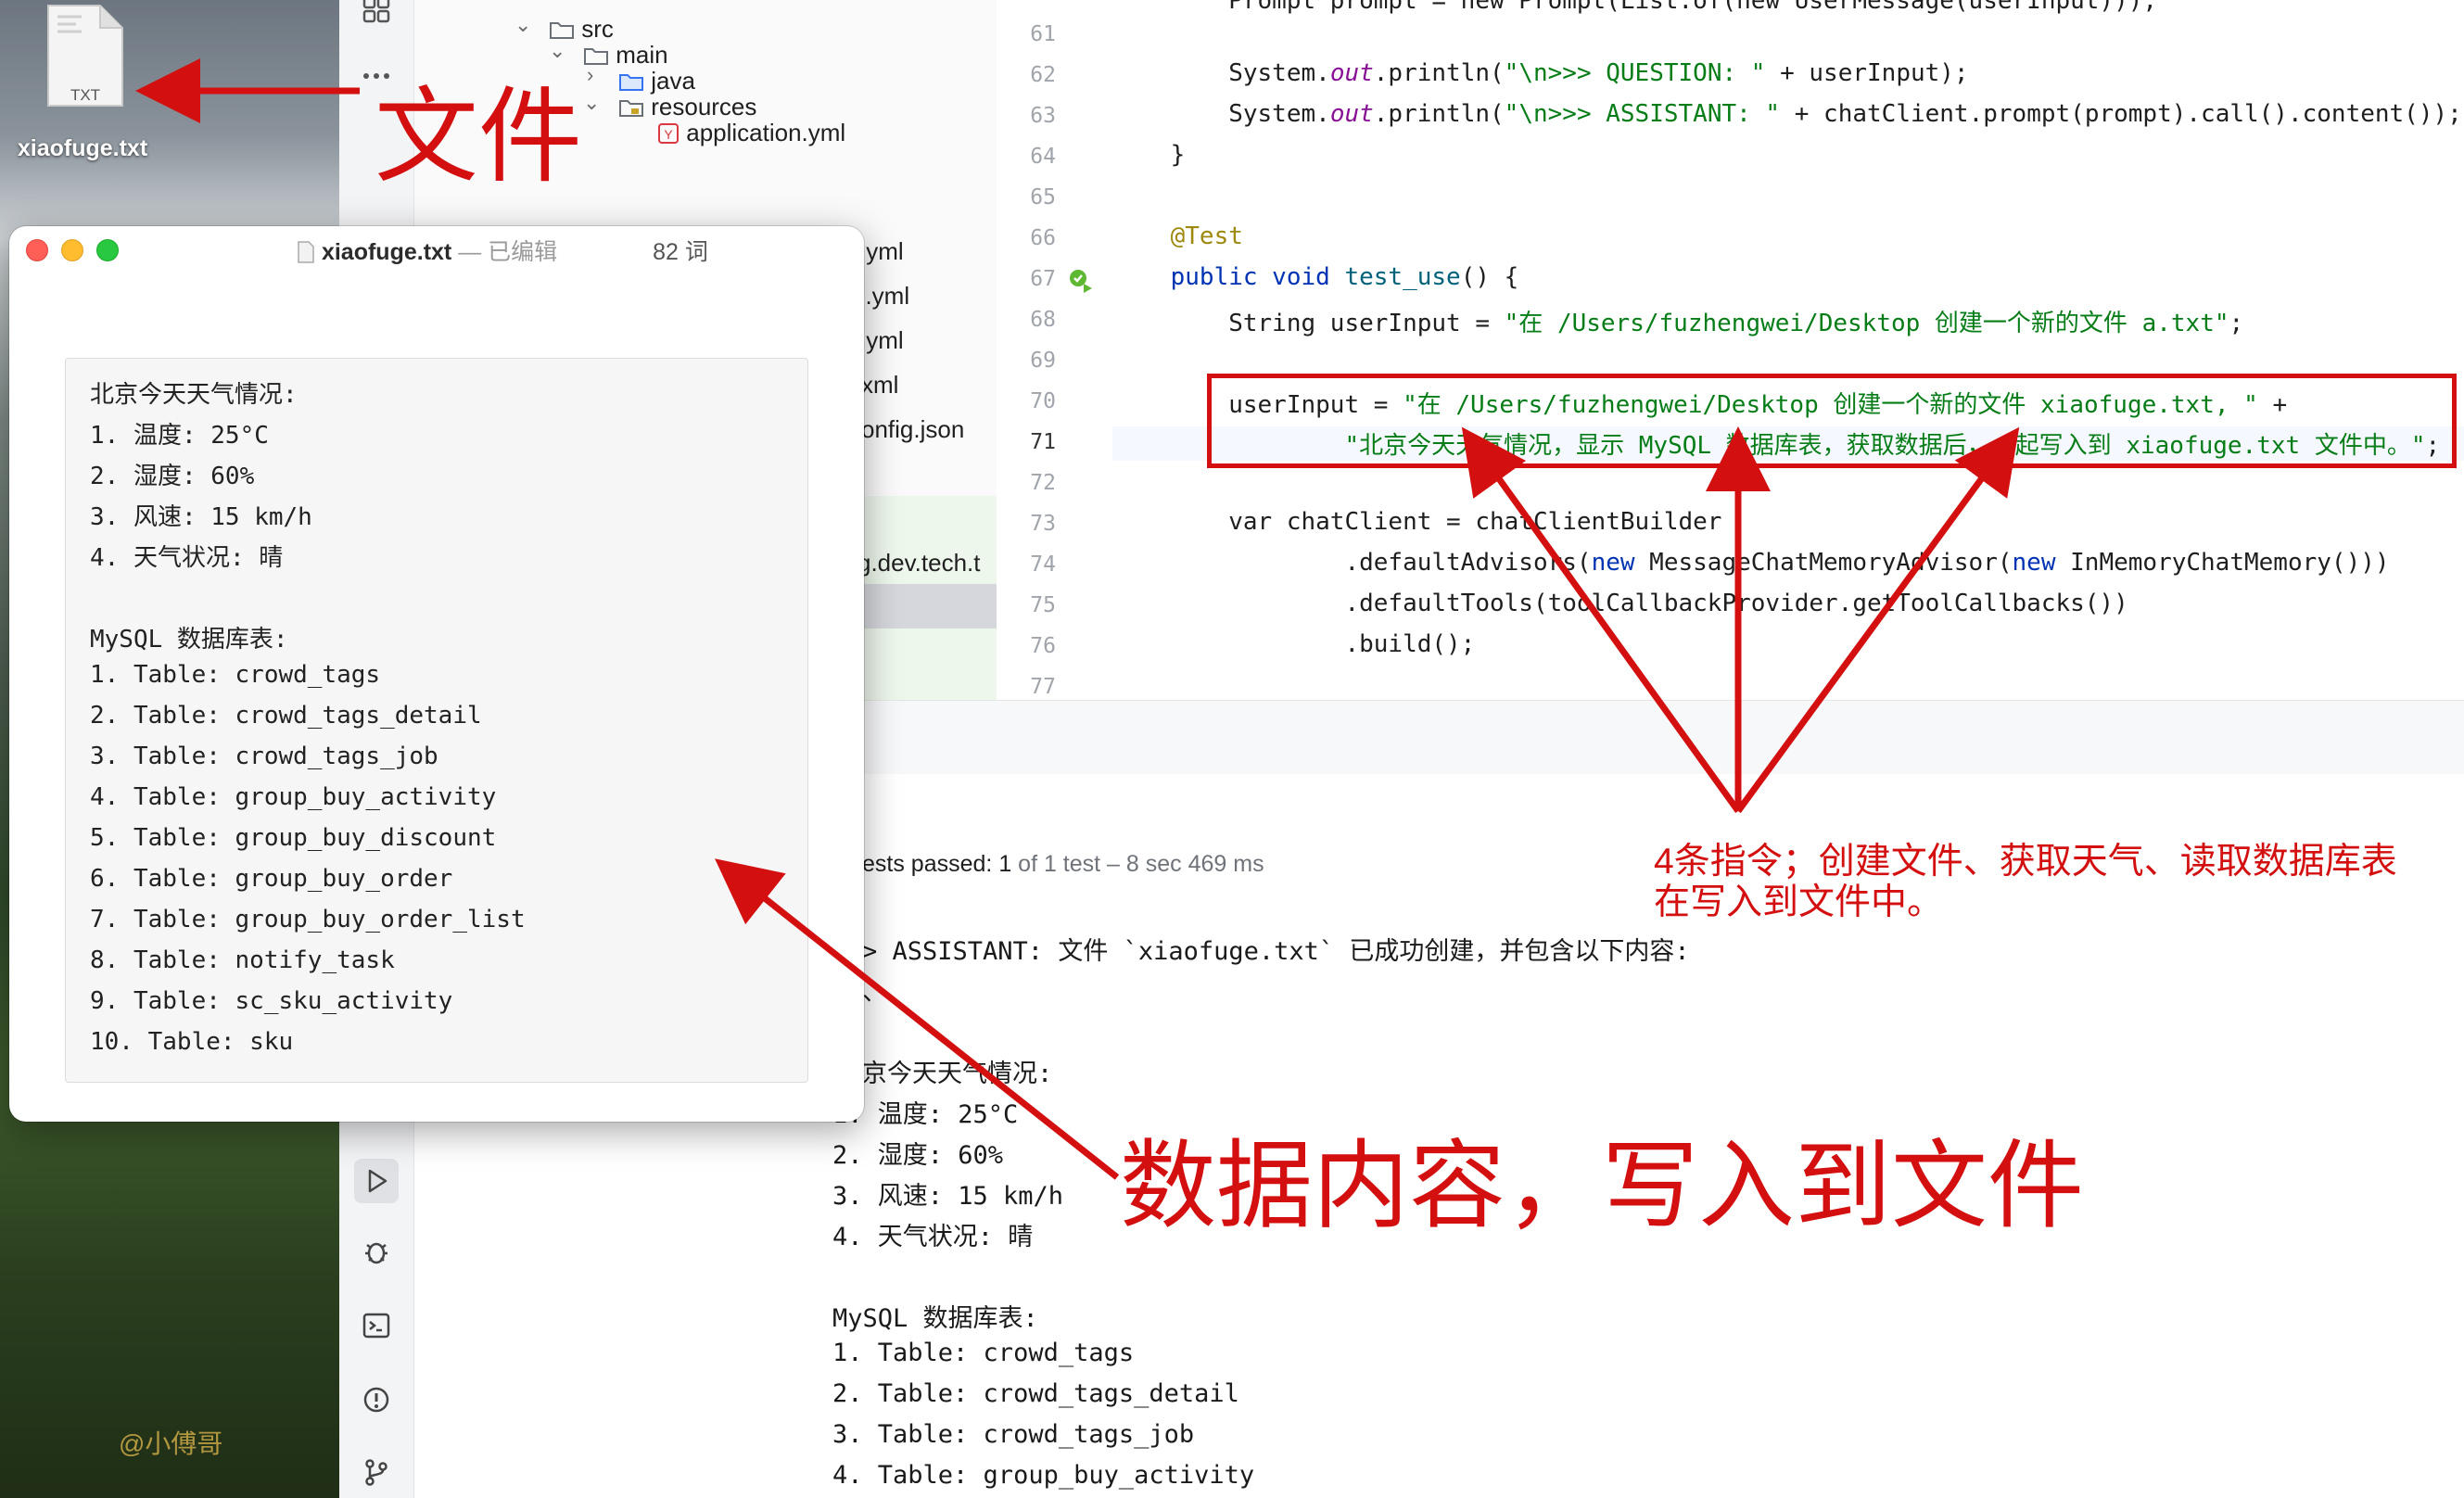  What do you see at coordinates (2025, 862) in the screenshot?
I see `instructions-annotation-line1: 4条指令；创建文件、获取天气、读取数据库表` at bounding box center [2025, 862].